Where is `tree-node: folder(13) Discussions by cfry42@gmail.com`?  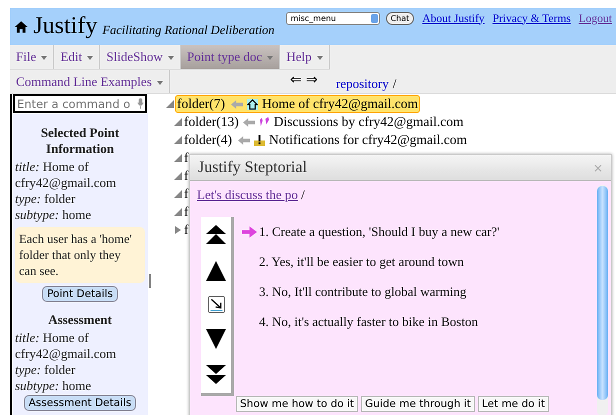
tree-node: folder(13) Discussions by cfry42@gmail.com is located at coordinates (324, 122).